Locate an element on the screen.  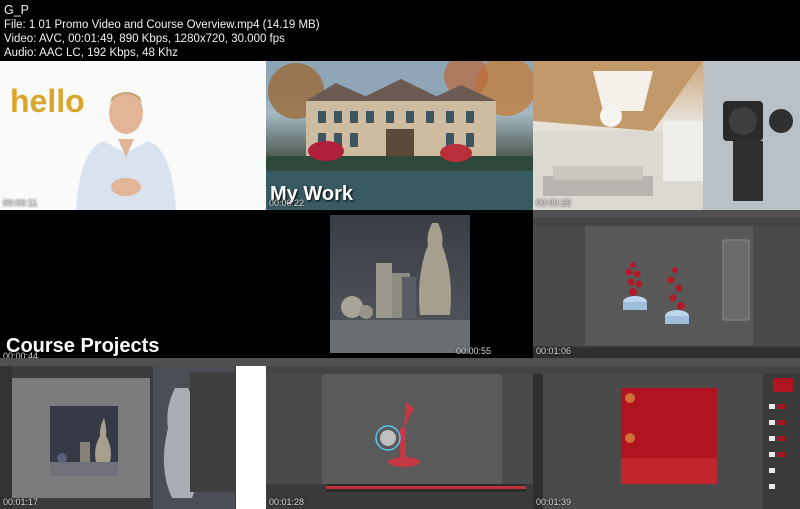
red-texture-canvas is located at coordinates (710, 441).